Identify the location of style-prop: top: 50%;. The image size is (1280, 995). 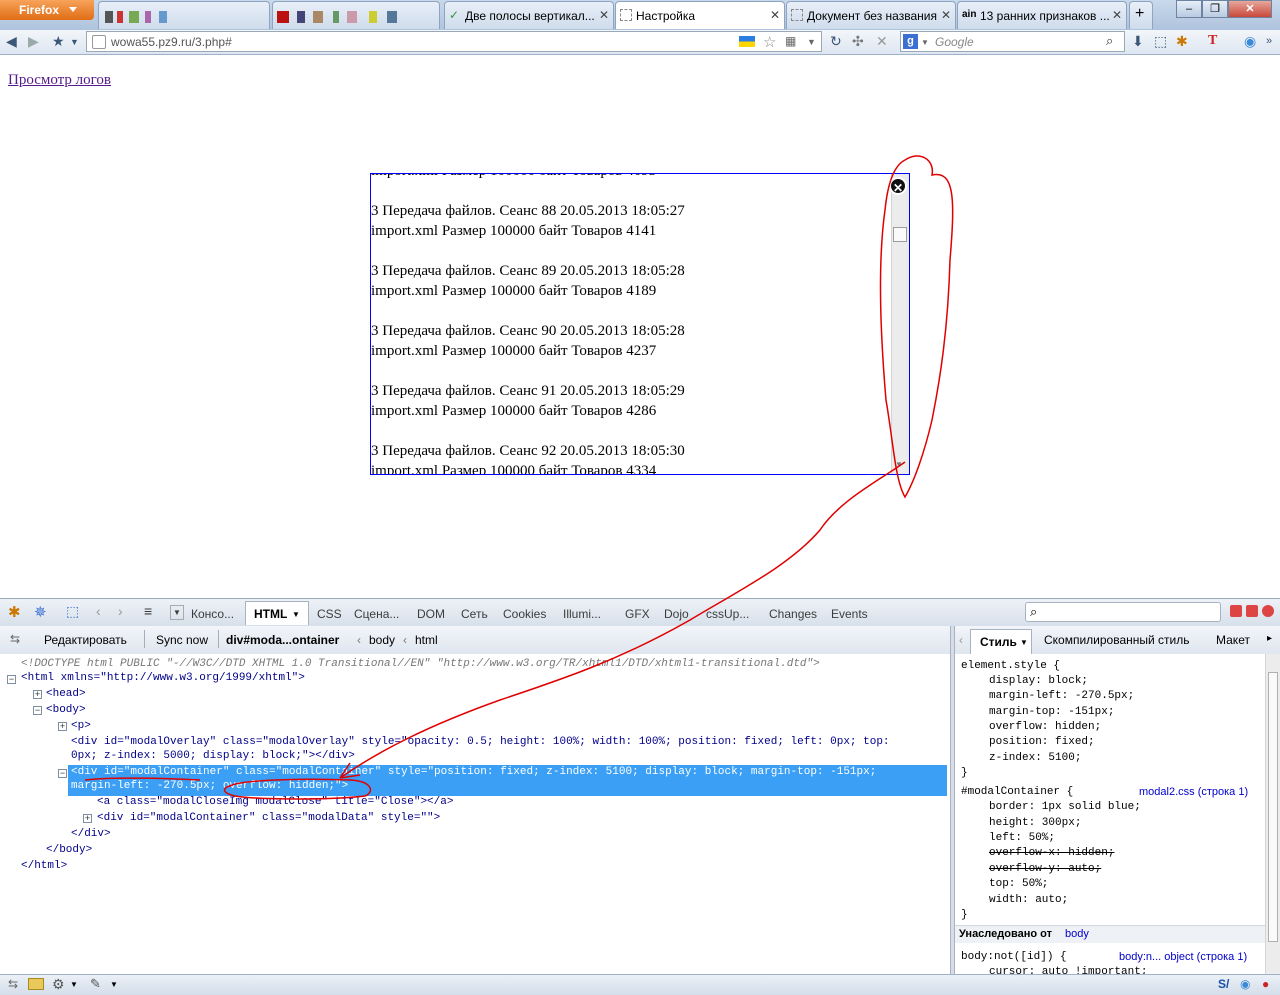
(1018, 884).